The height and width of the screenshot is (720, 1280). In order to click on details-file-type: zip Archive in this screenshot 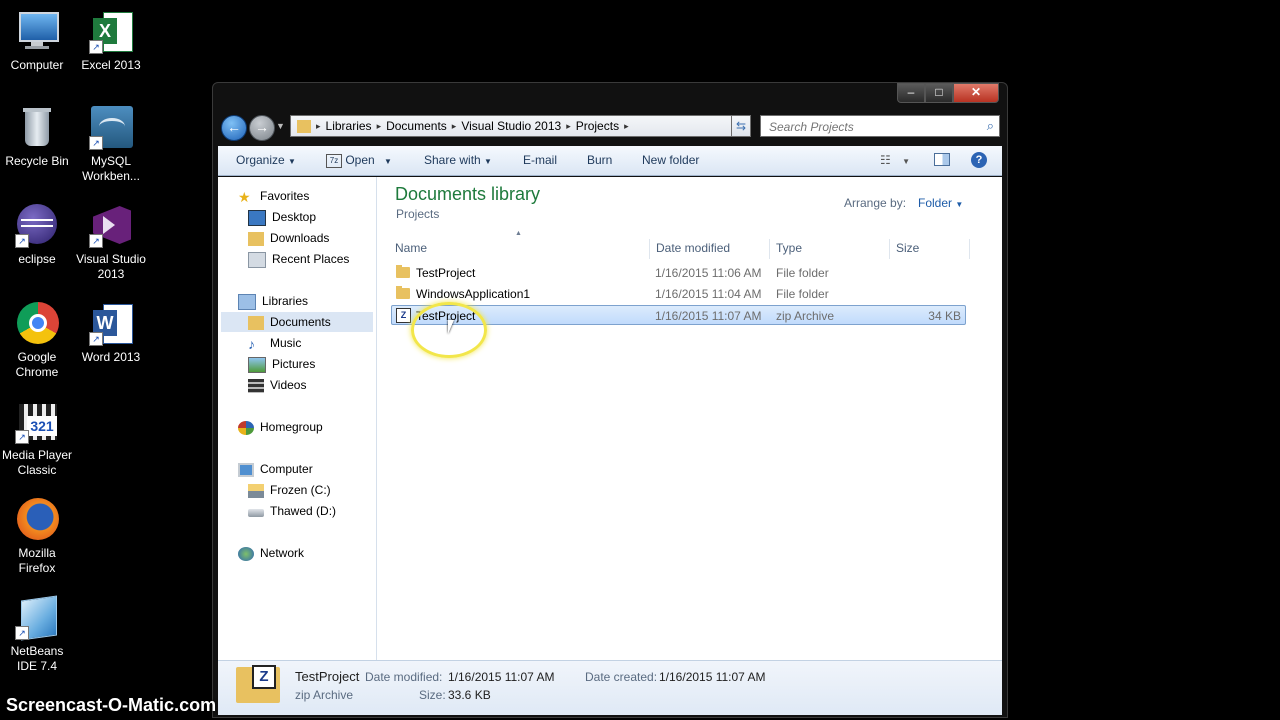, I will do `click(324, 695)`.